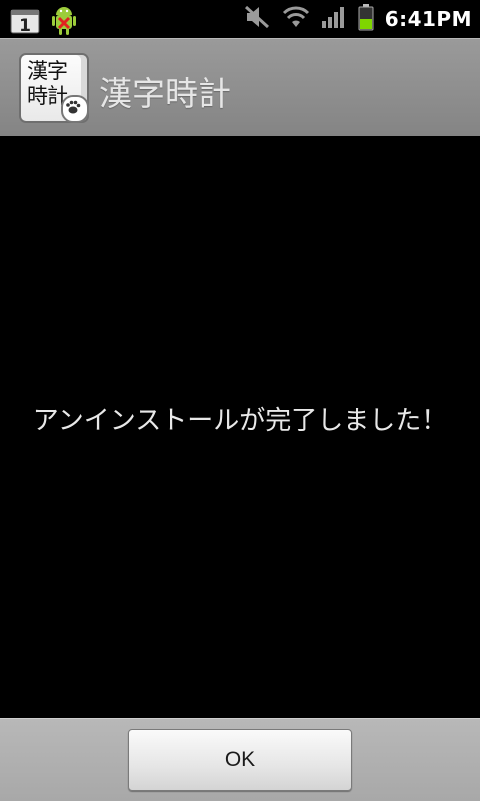  I want to click on mute-icon, so click(257, 19).